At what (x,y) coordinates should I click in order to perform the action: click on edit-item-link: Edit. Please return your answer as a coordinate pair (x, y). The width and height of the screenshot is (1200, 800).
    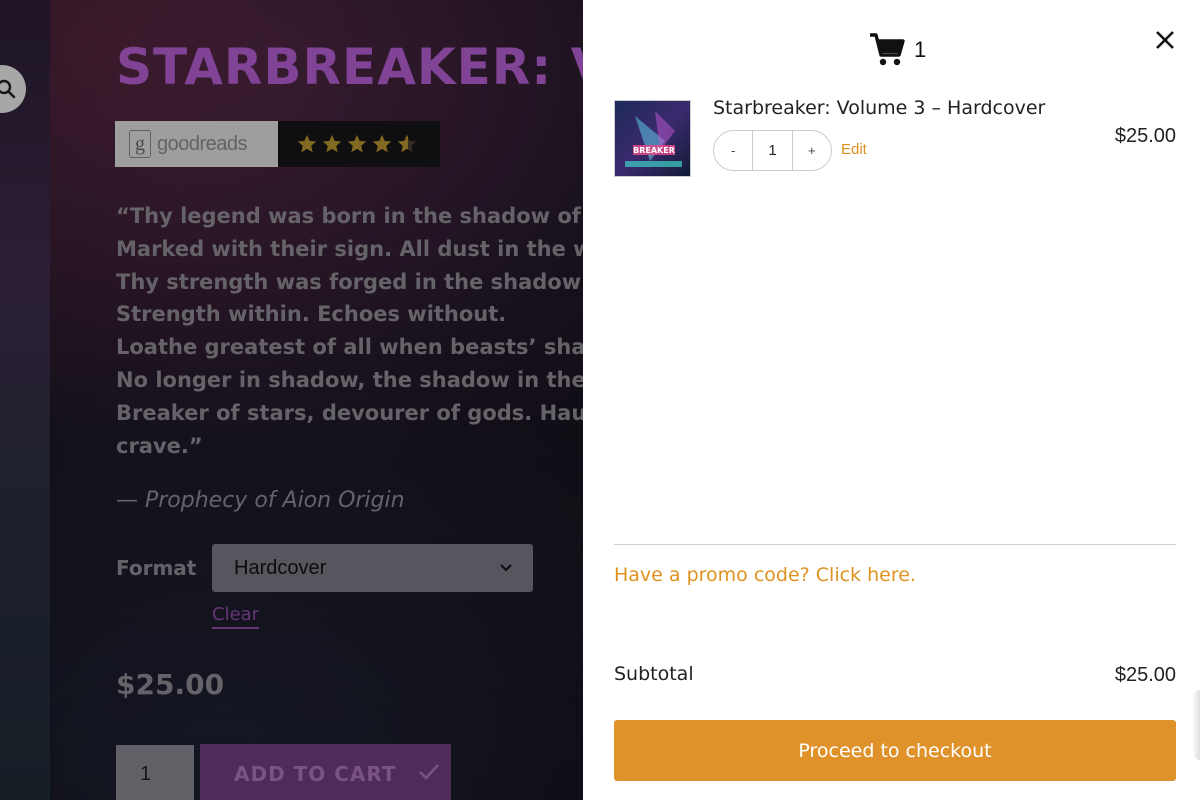
    Looking at the image, I should click on (854, 149).